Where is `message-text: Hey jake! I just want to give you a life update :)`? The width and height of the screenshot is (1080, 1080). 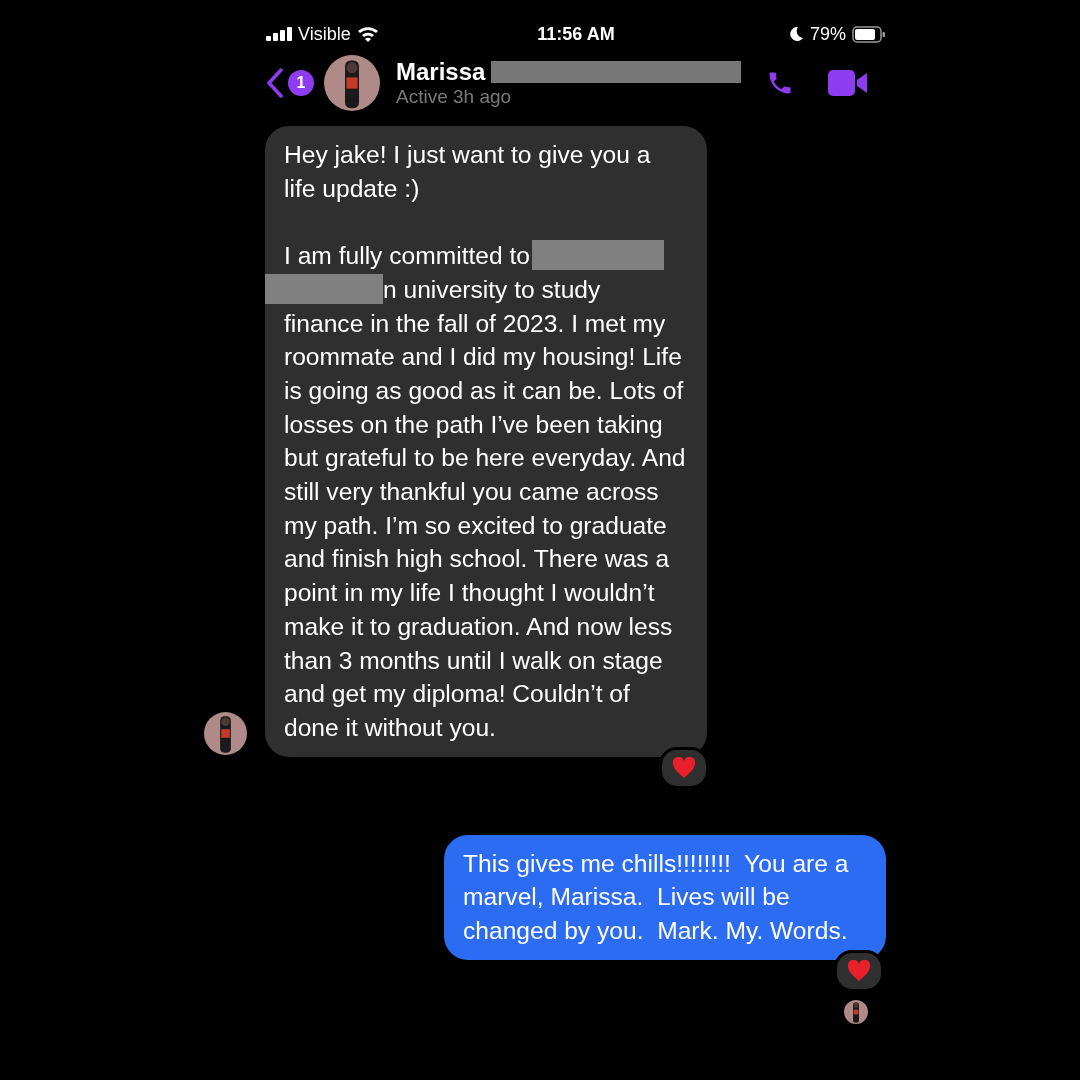
message-text: Hey jake! I just want to give you a life update :) is located at coordinates (468, 171).